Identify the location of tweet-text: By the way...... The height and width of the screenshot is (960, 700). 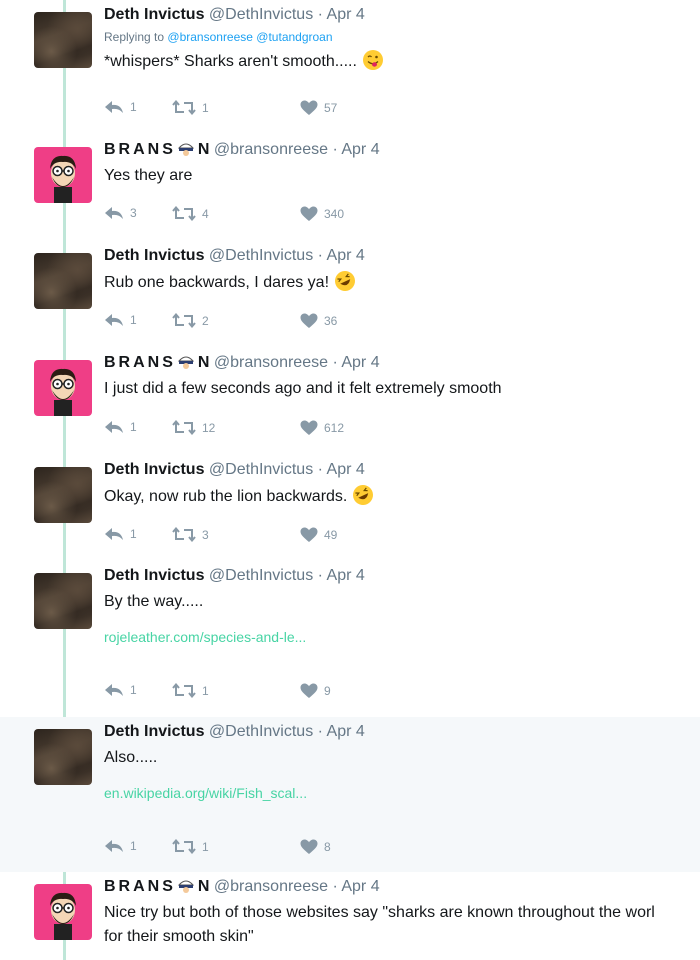
(154, 601).